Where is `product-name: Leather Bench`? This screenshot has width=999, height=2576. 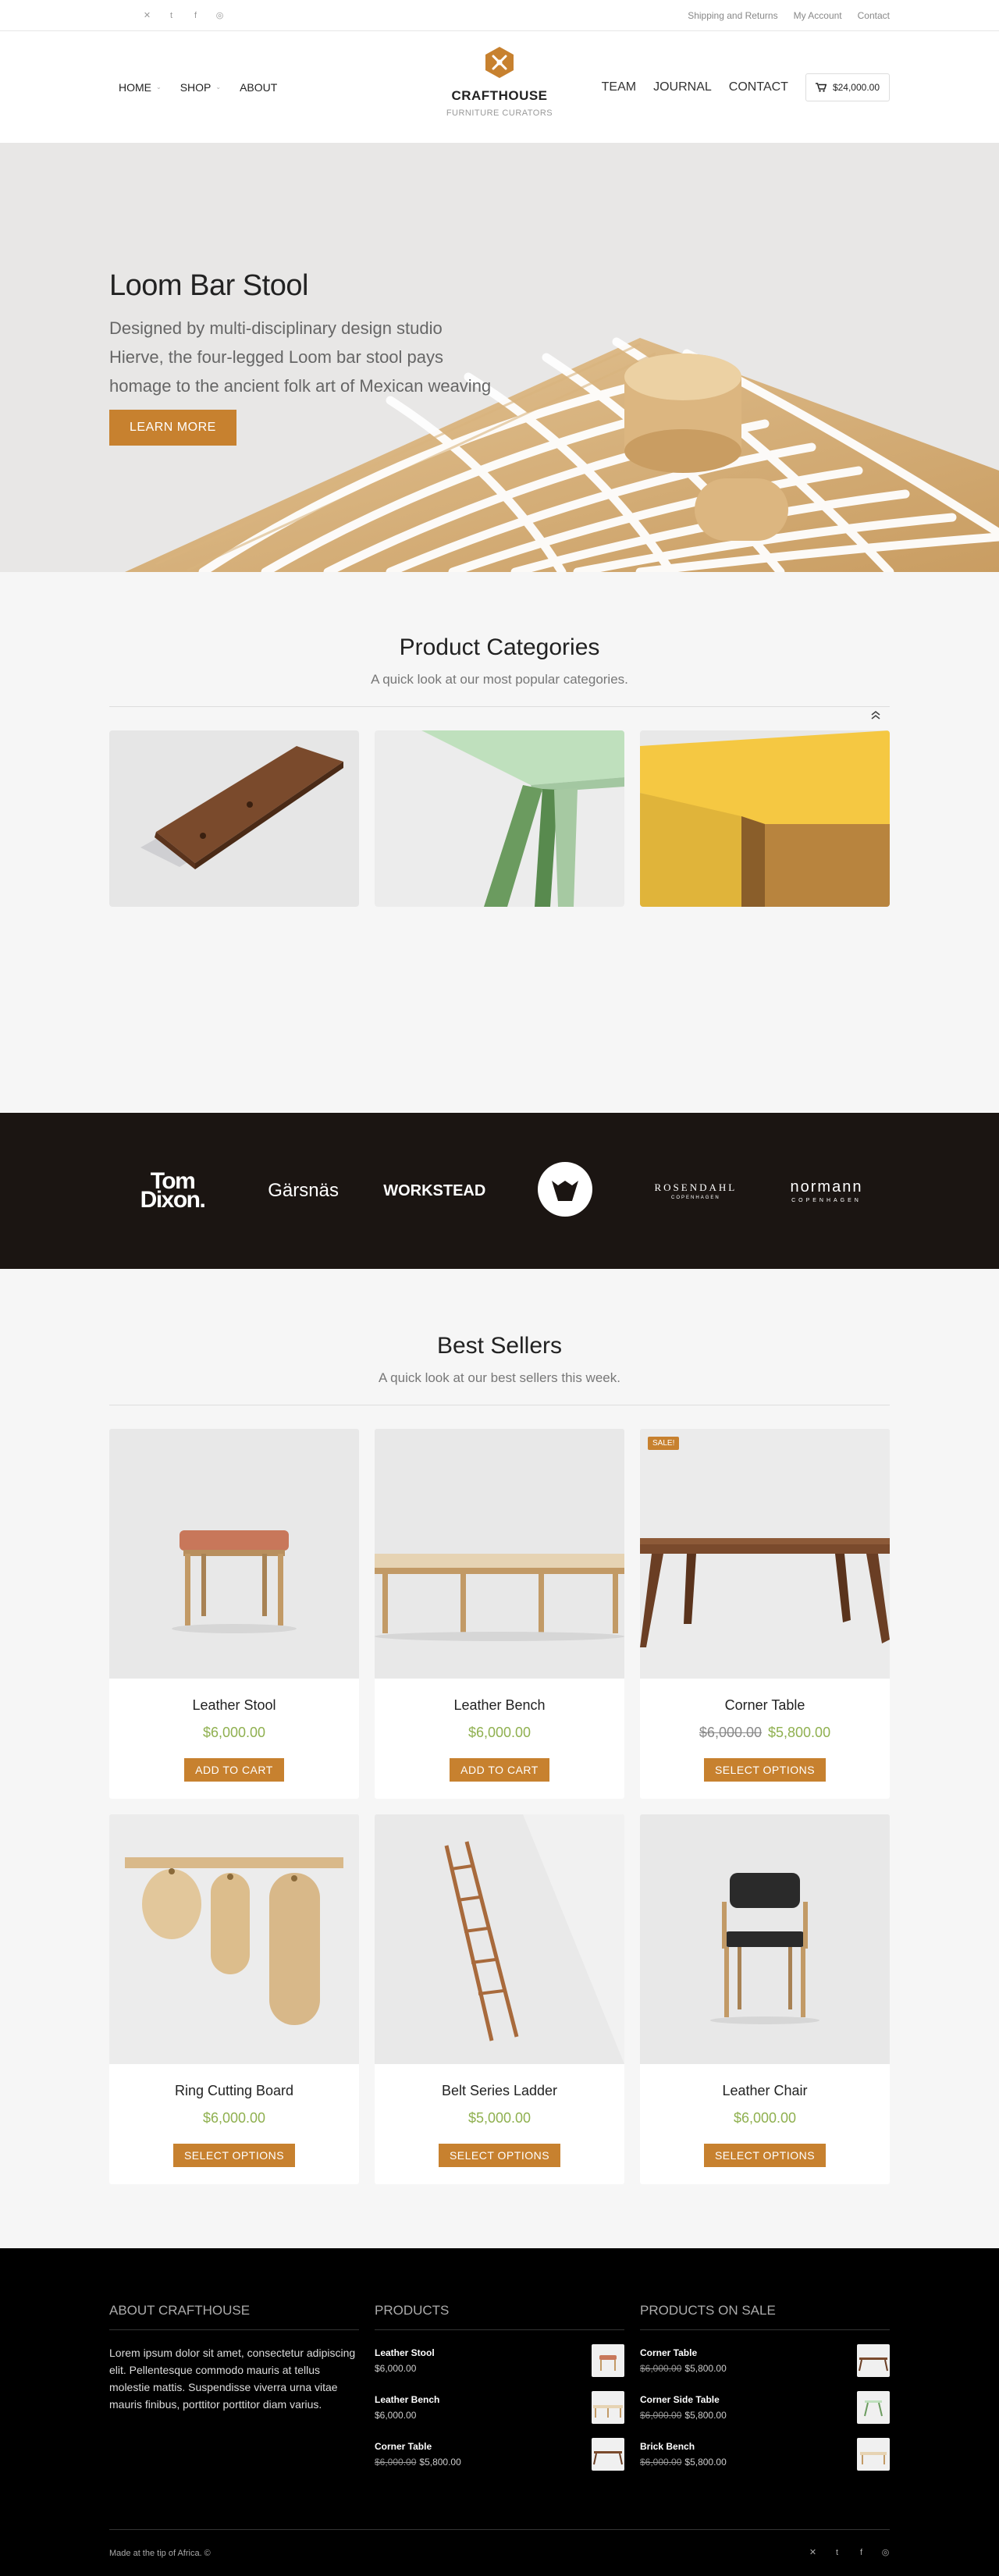
product-name: Leather Bench is located at coordinates (499, 1706).